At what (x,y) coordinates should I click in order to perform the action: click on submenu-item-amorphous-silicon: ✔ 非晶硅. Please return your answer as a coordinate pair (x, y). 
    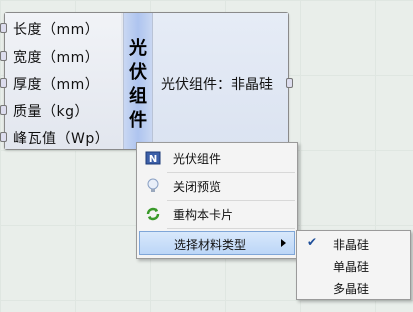
    Looking at the image, I should click on (353, 244).